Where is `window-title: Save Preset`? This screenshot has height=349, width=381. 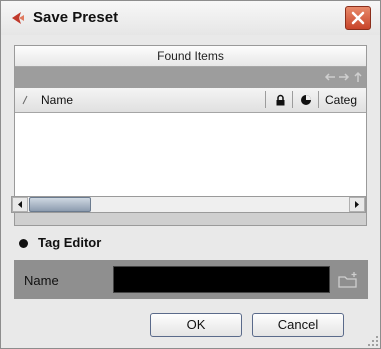 window-title: Save Preset is located at coordinates (76, 17).